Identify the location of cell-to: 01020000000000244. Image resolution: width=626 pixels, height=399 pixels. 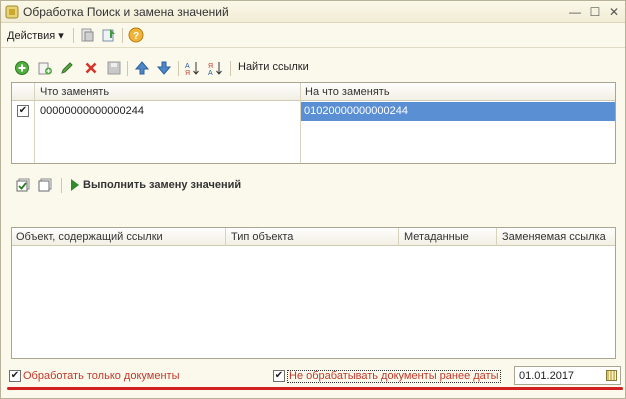
(356, 111).